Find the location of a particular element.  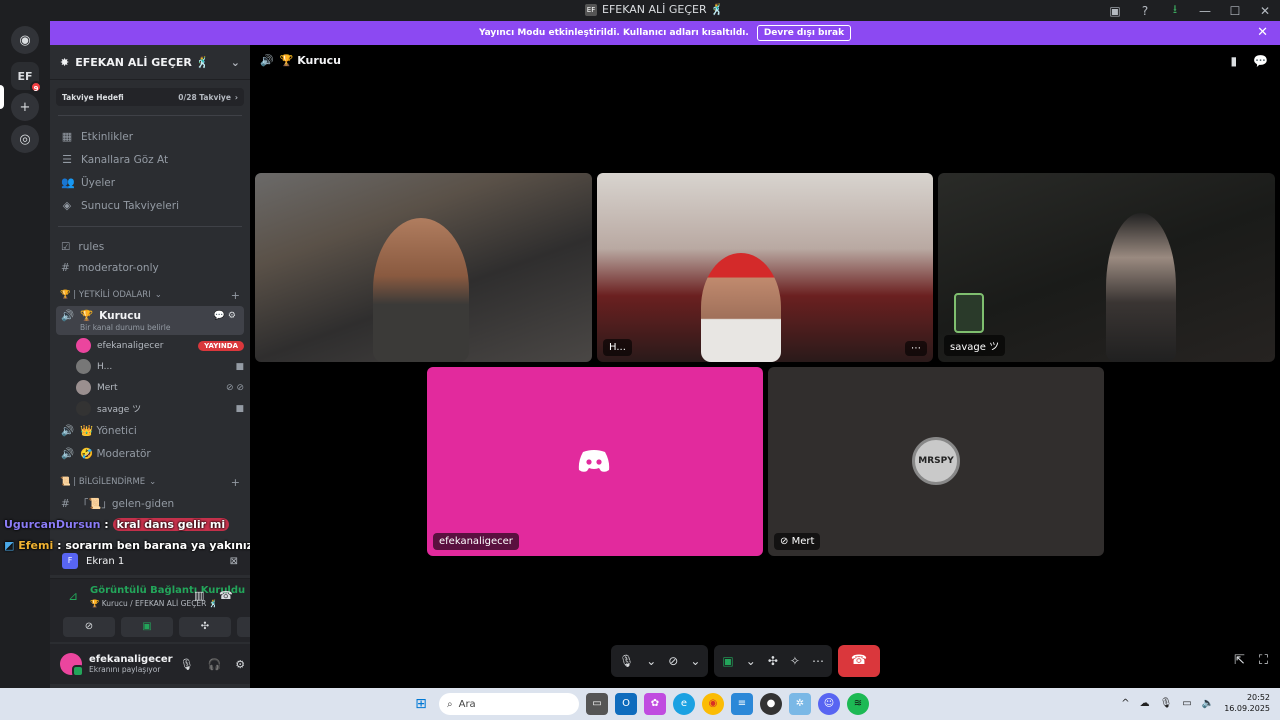

cloud-icon: ☁ is located at coordinates (1145, 703).